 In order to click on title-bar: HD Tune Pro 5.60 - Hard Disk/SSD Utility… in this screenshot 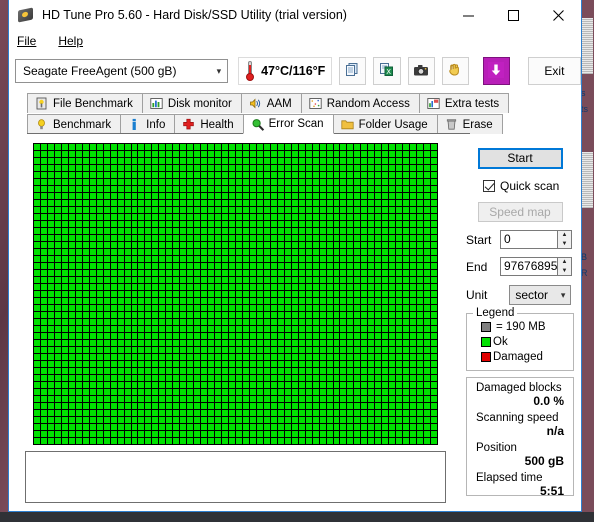, I will do `click(295, 15)`.